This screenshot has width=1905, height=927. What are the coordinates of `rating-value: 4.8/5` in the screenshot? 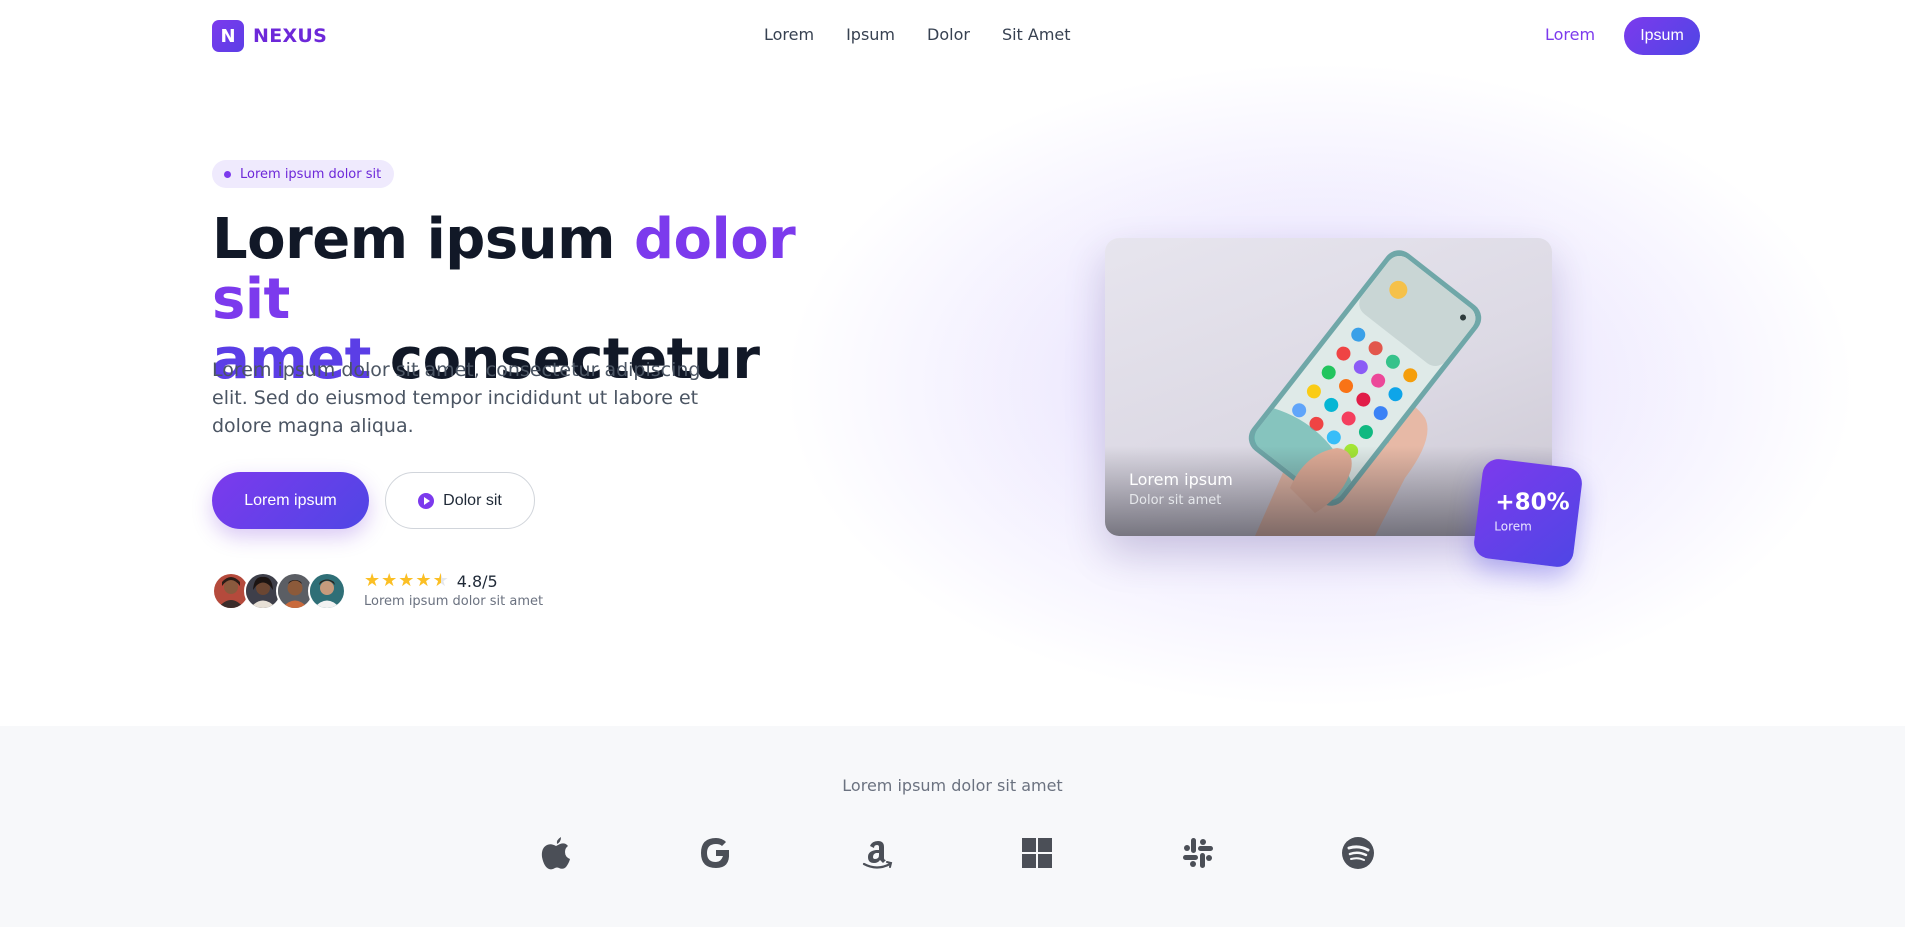 It's located at (477, 581).